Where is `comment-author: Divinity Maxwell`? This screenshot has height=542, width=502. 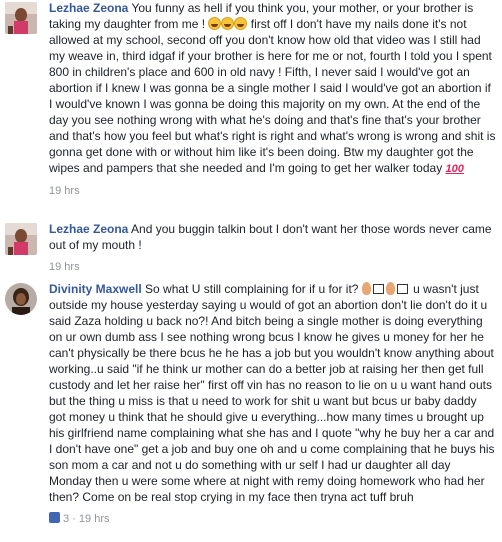 comment-author: Divinity Maxwell is located at coordinates (95, 289).